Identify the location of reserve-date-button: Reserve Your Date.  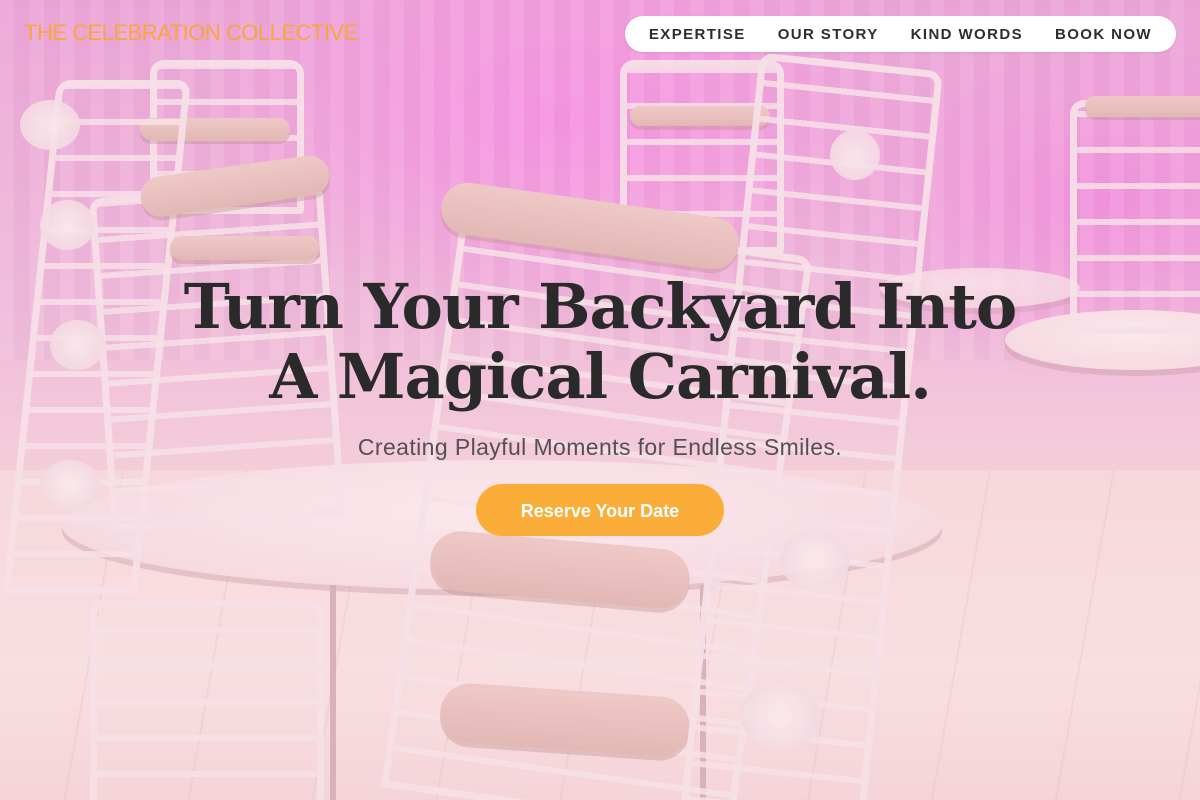
(600, 510).